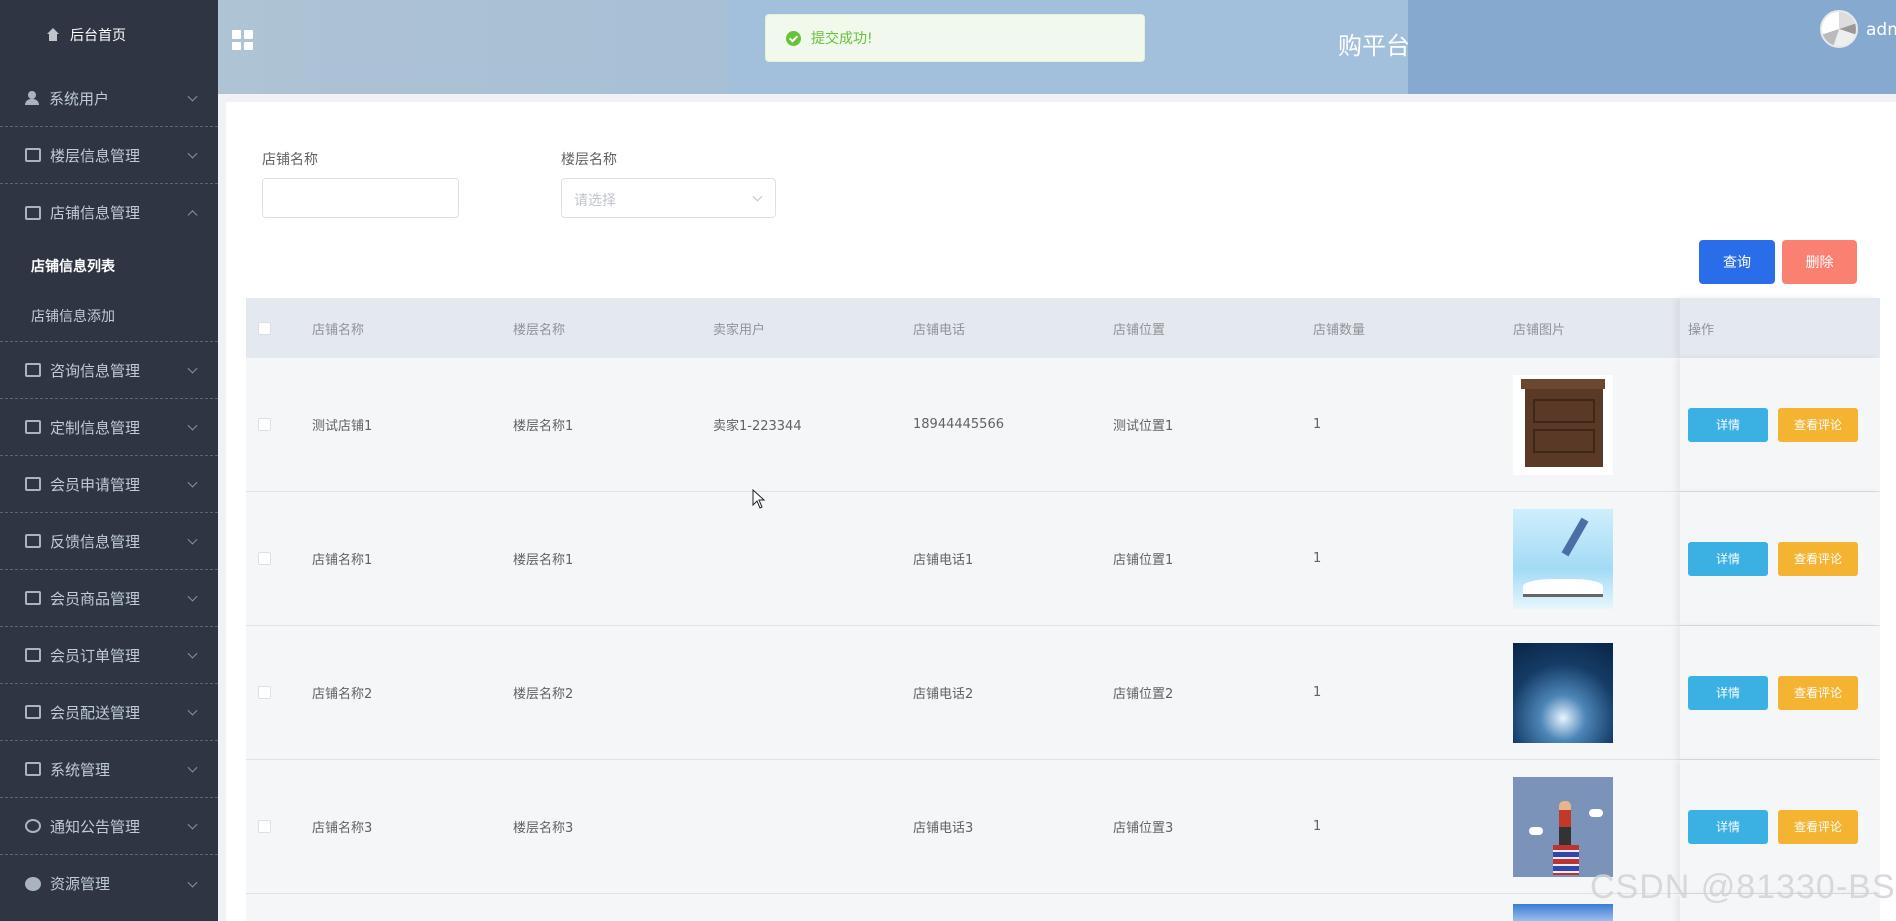 The width and height of the screenshot is (1896, 921). Describe the element at coordinates (1819, 262) in the screenshot. I see `delete-button: 删除` at that location.